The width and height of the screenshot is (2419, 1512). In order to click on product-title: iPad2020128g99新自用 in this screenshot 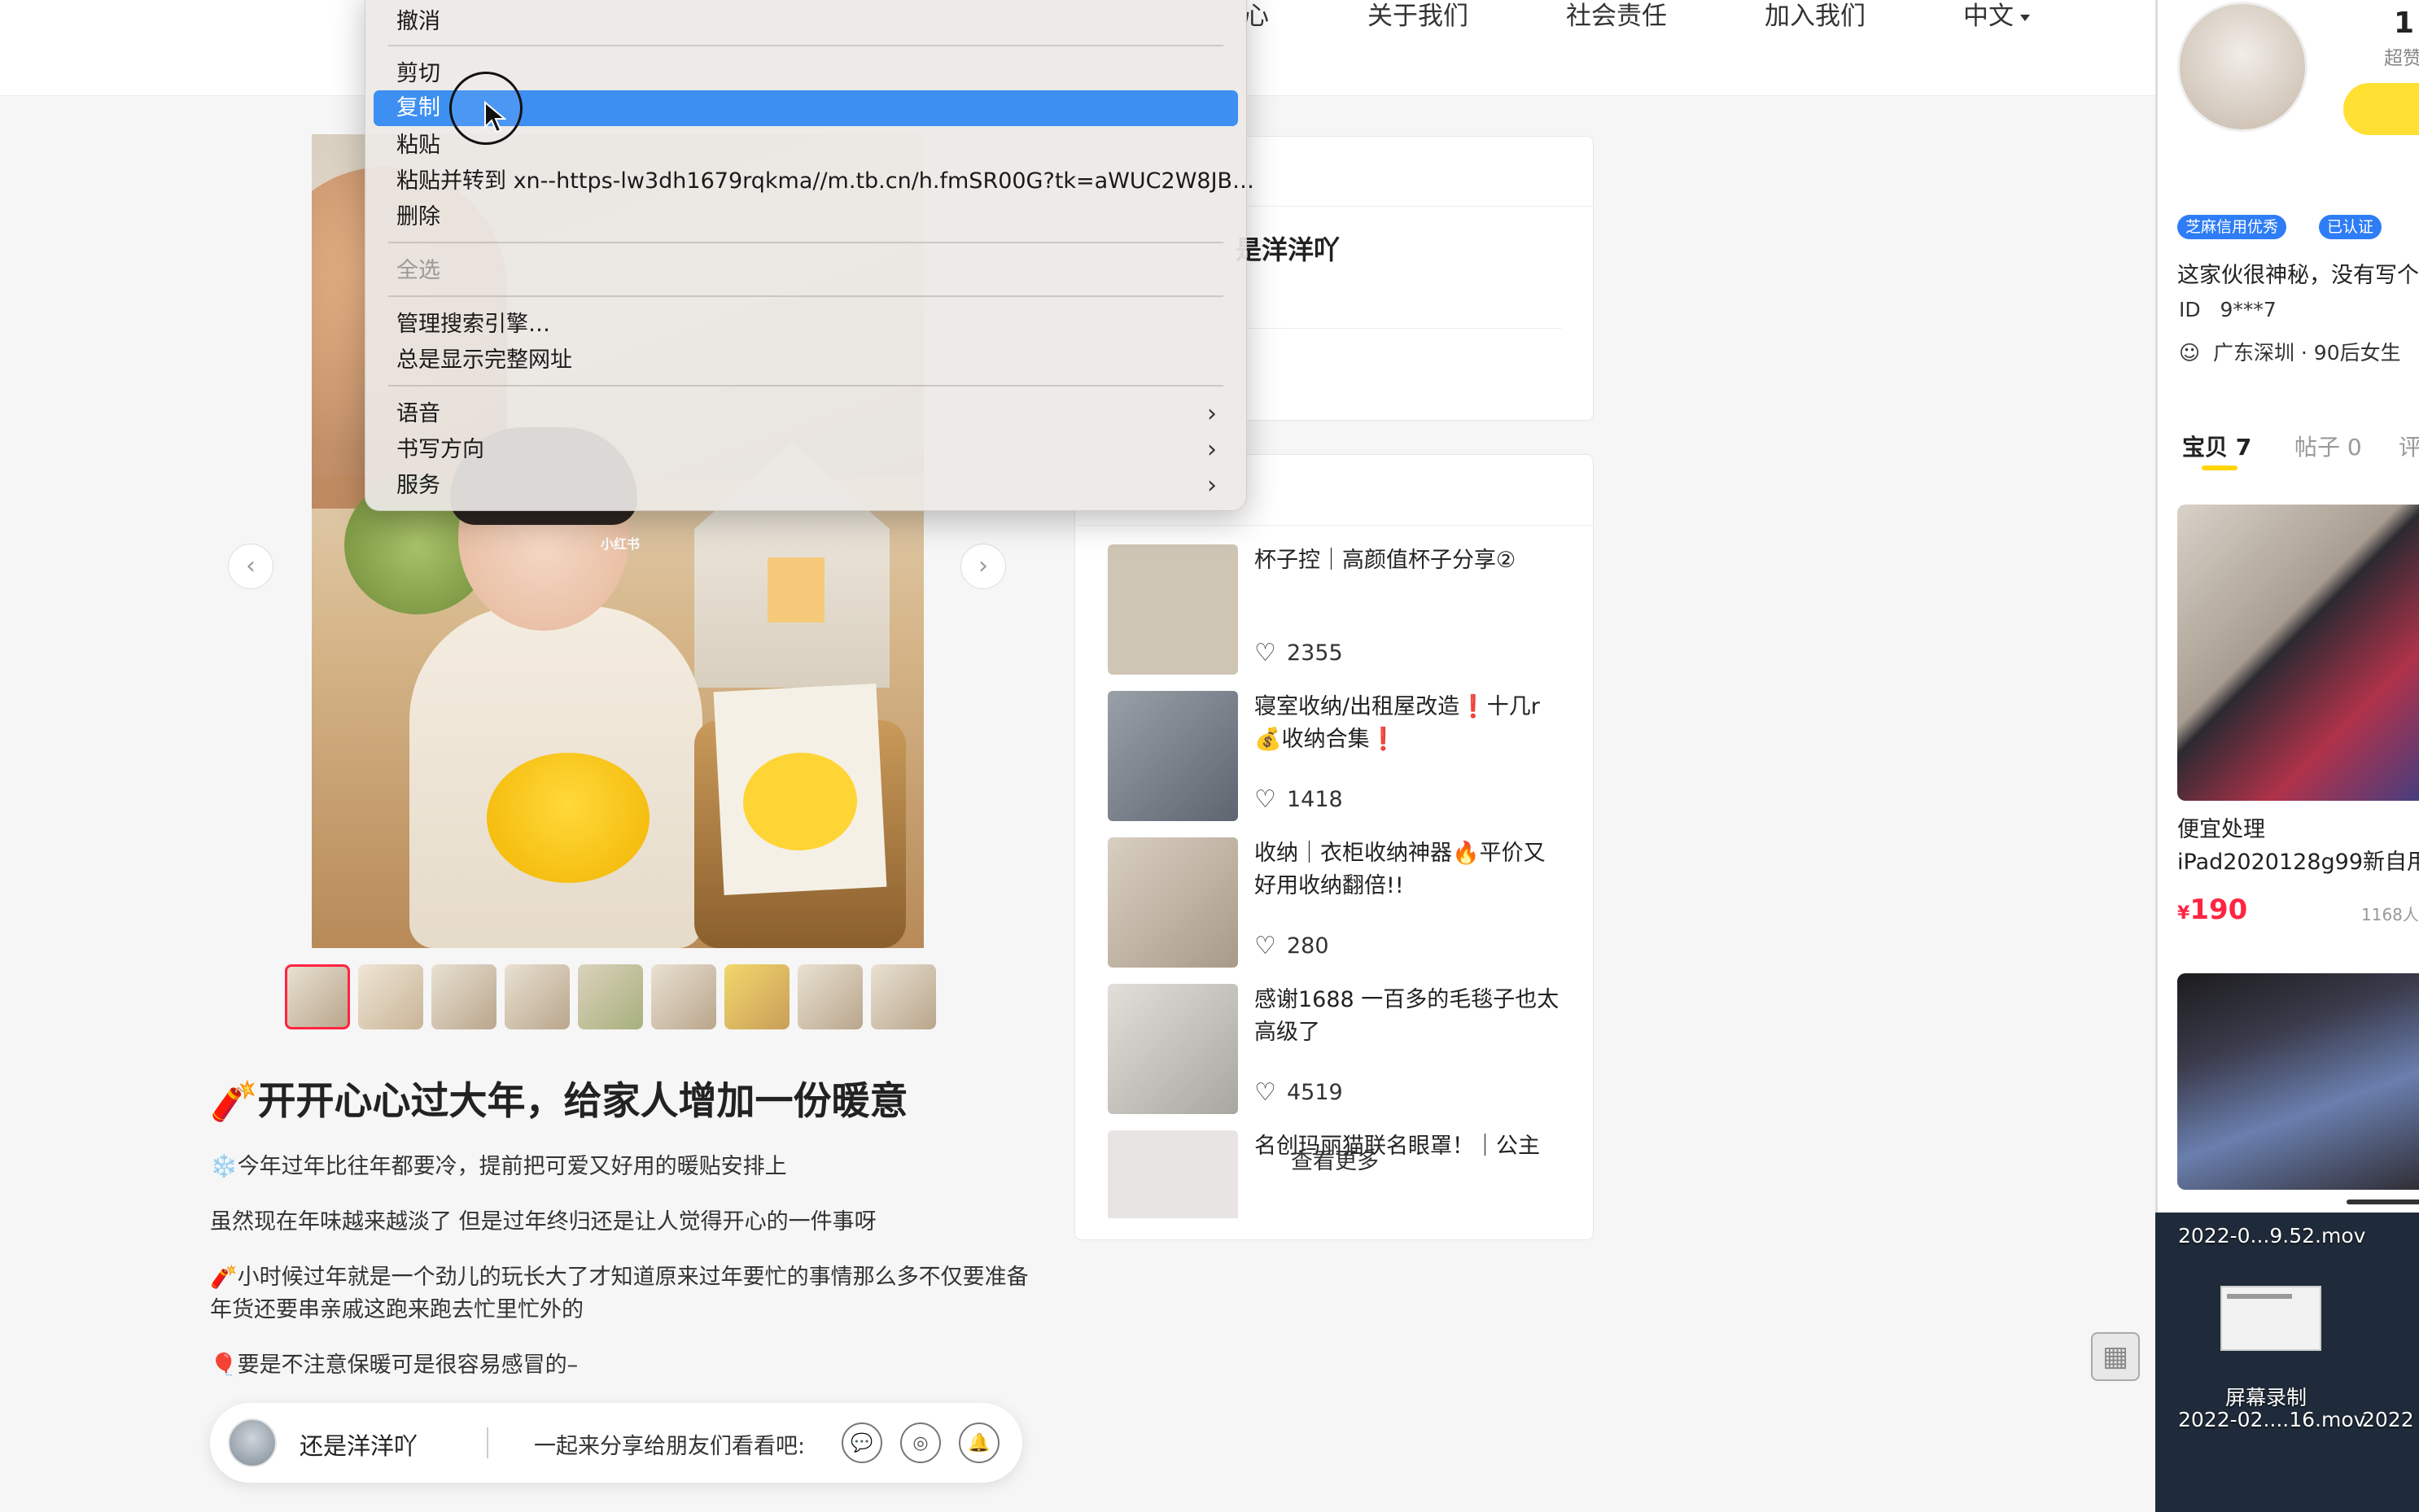, I will do `click(2298, 862)`.